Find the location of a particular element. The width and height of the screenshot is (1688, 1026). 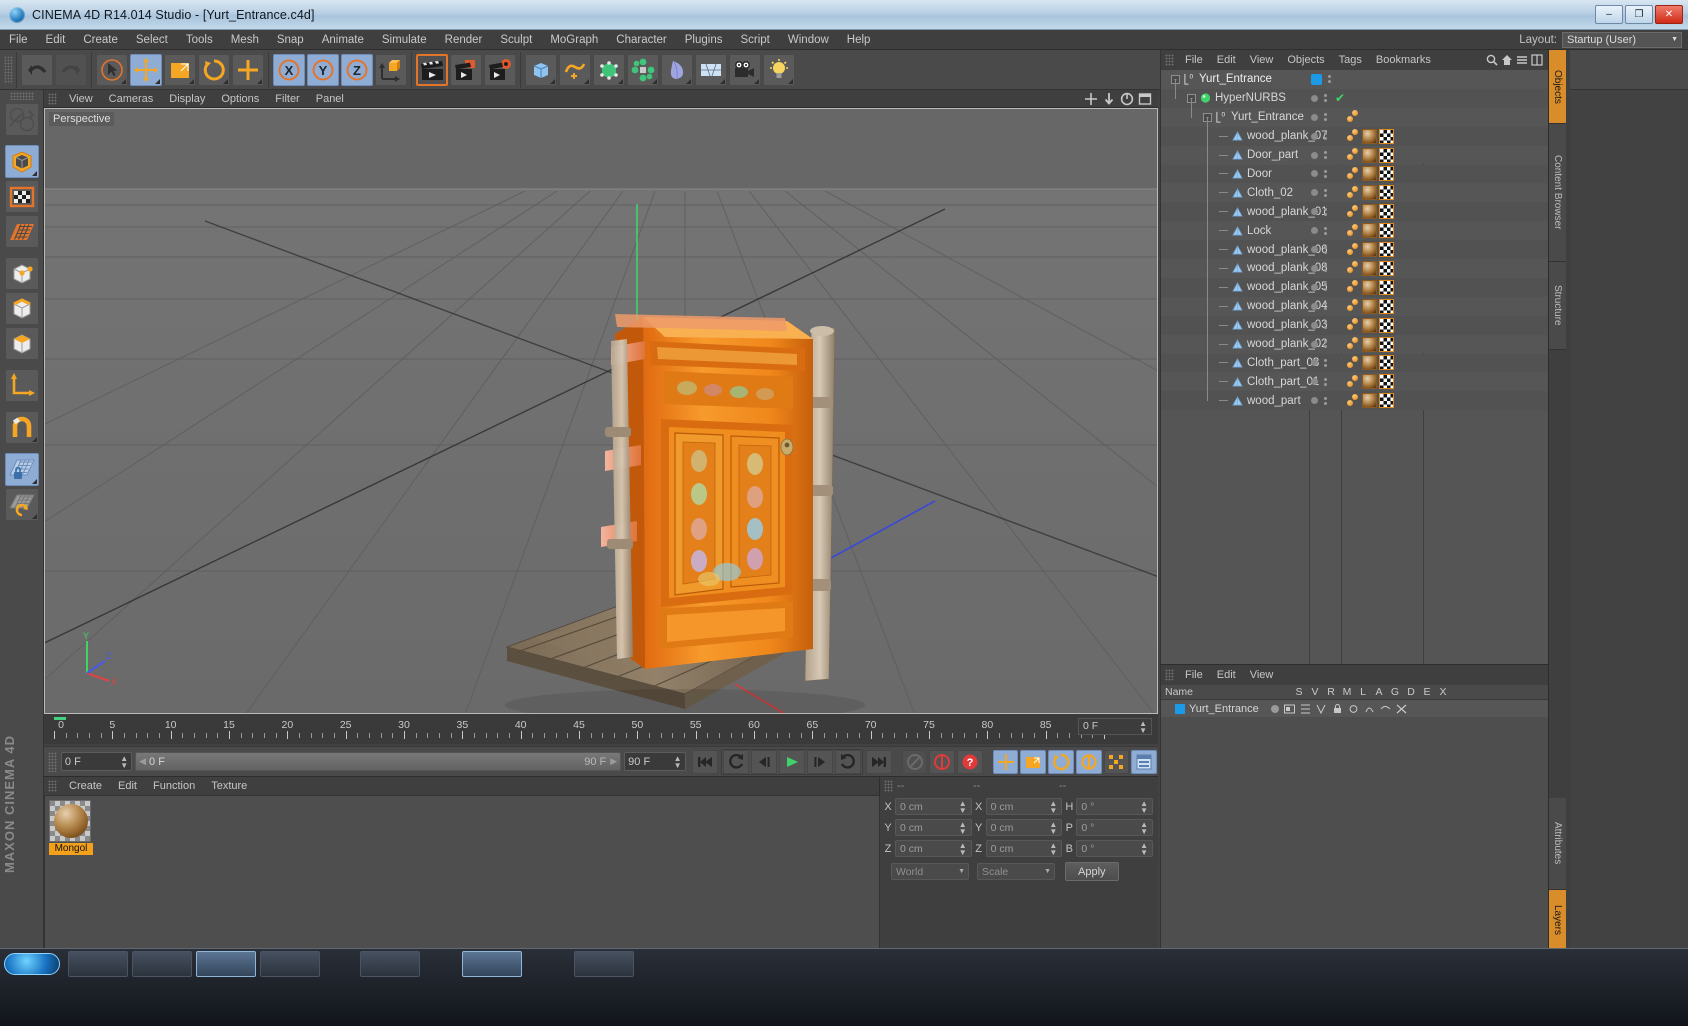

maximize-button: ❐ is located at coordinates (1639, 14).